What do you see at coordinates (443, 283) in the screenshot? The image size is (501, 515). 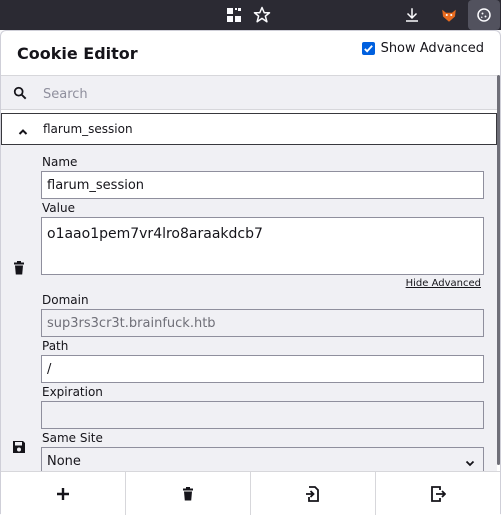 I see `hide-advanced-link: Hide Advanced` at bounding box center [443, 283].